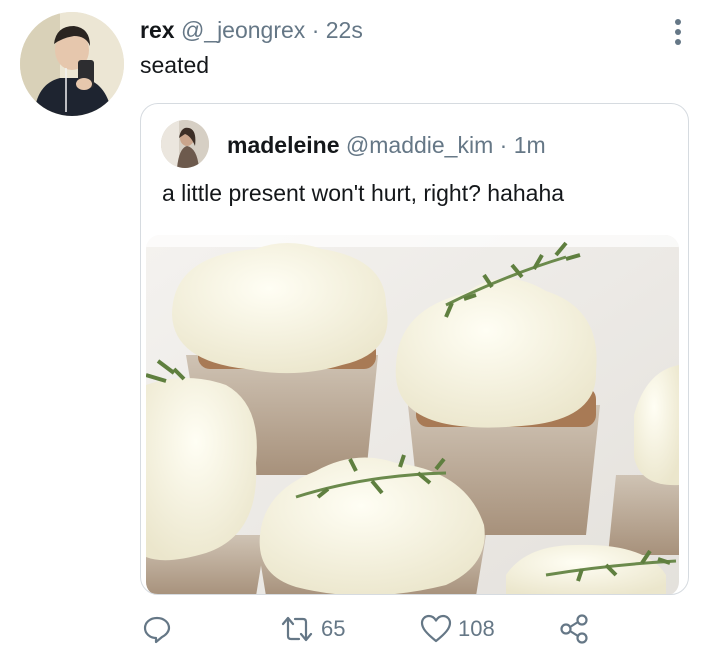 This screenshot has width=719, height=659. I want to click on quoted-author-avatar, so click(185, 144).